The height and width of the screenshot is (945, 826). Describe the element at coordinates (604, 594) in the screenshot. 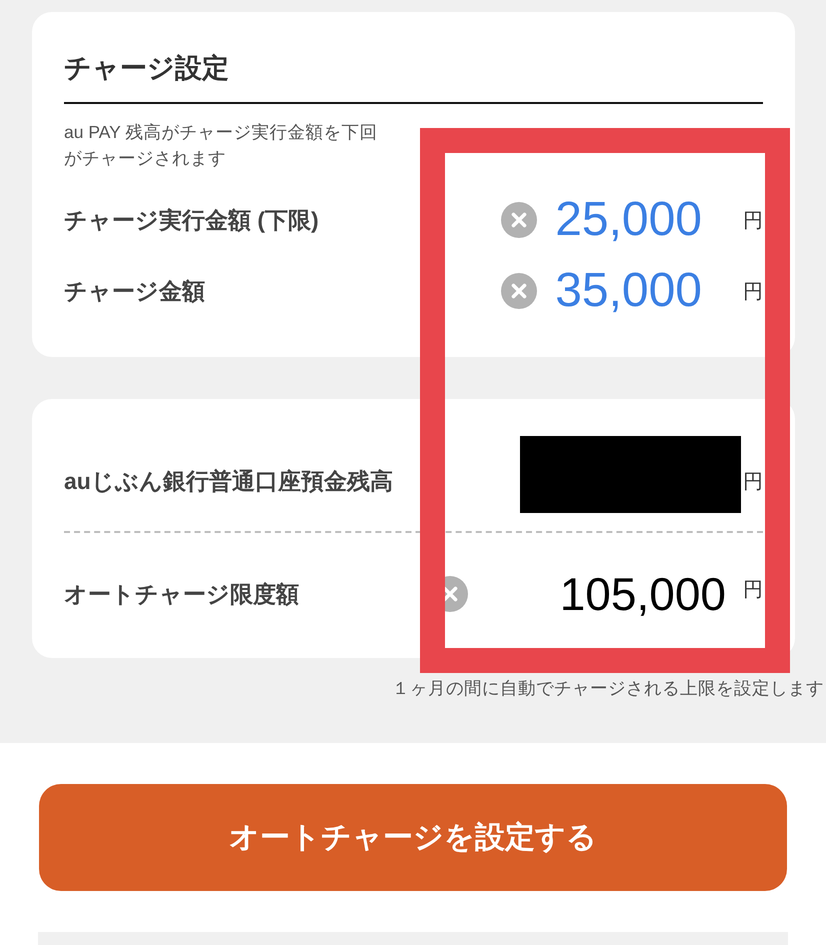

I see `amount-field: 105,000` at that location.